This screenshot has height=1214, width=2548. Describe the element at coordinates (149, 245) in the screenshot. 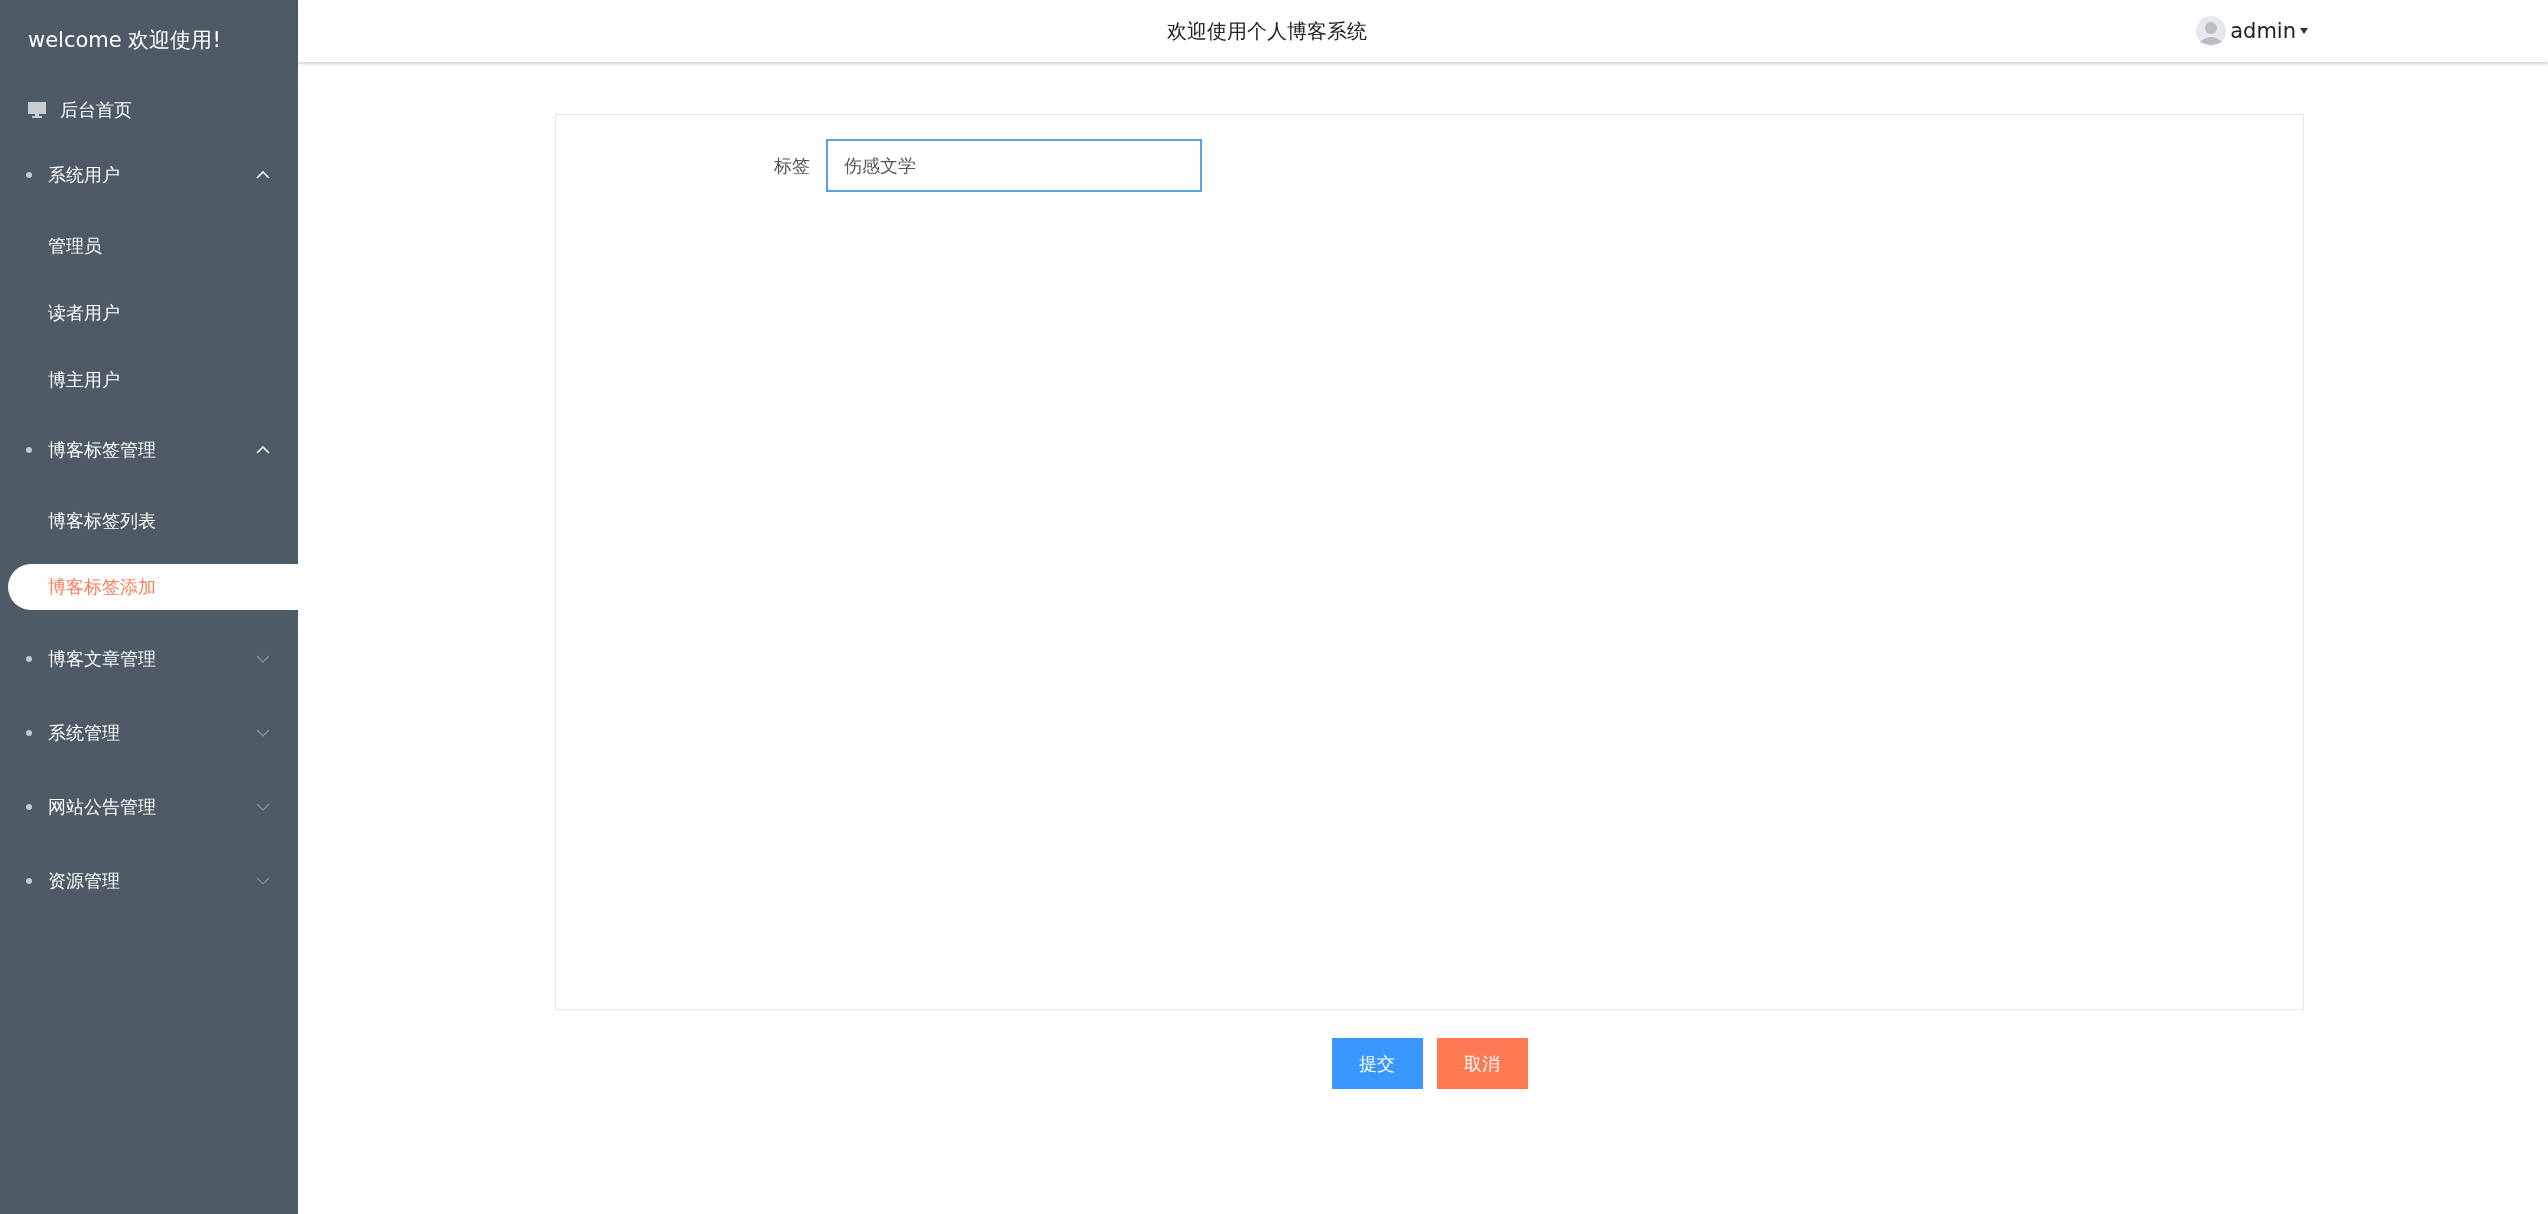

I see `submenu-item: 管理员` at that location.